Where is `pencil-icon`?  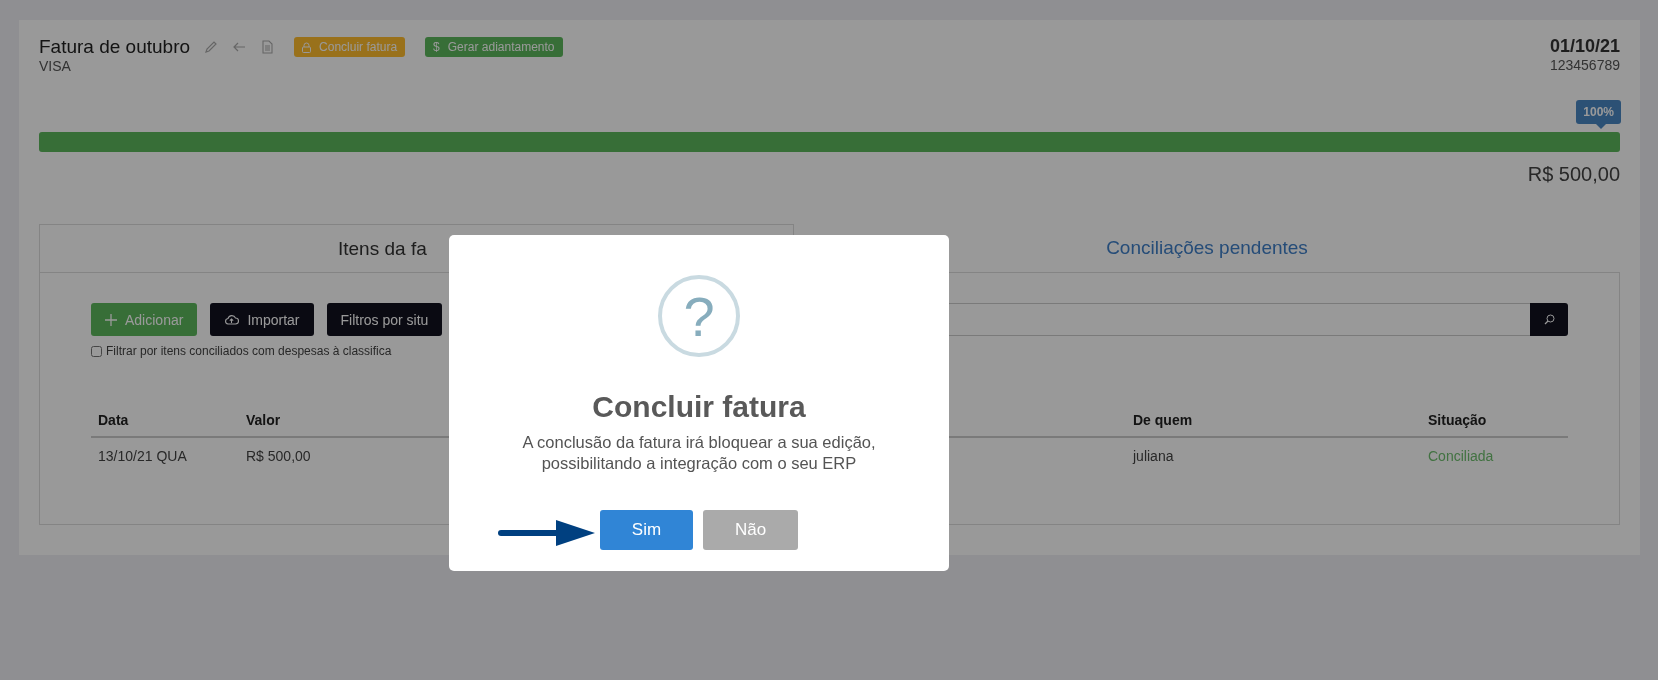
pencil-icon is located at coordinates (211, 47).